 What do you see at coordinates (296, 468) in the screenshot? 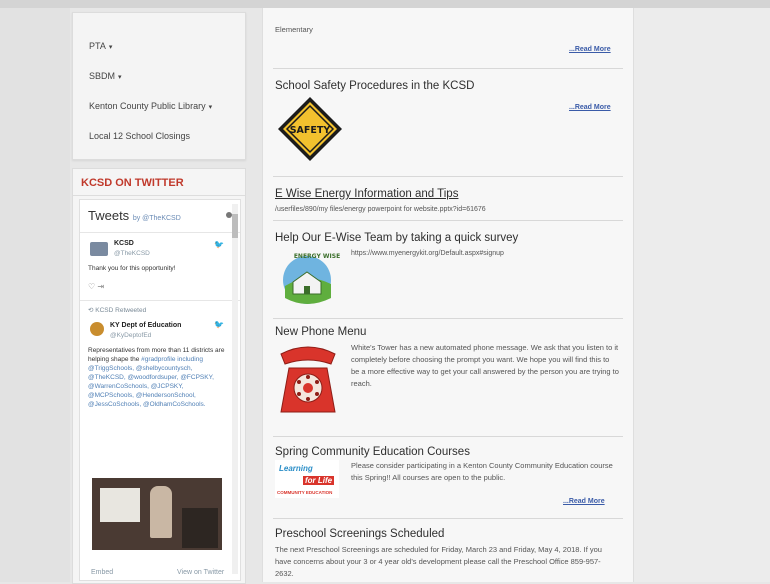
I see `logo-text: Learning` at bounding box center [296, 468].